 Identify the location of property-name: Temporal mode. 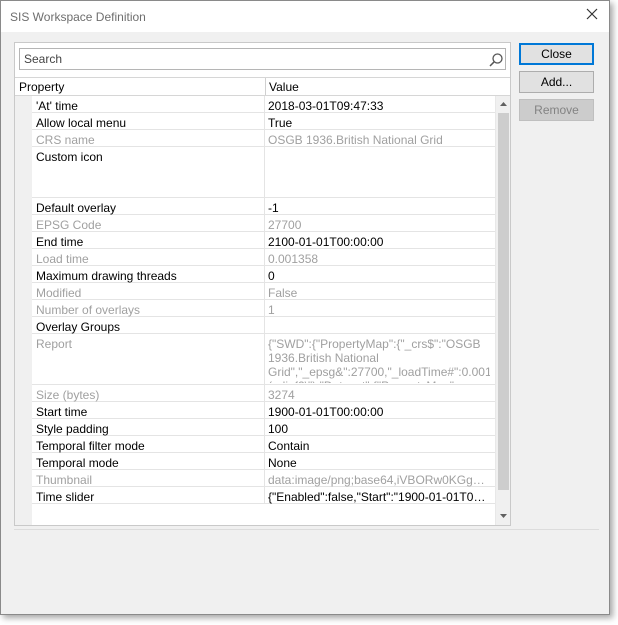
(77, 463).